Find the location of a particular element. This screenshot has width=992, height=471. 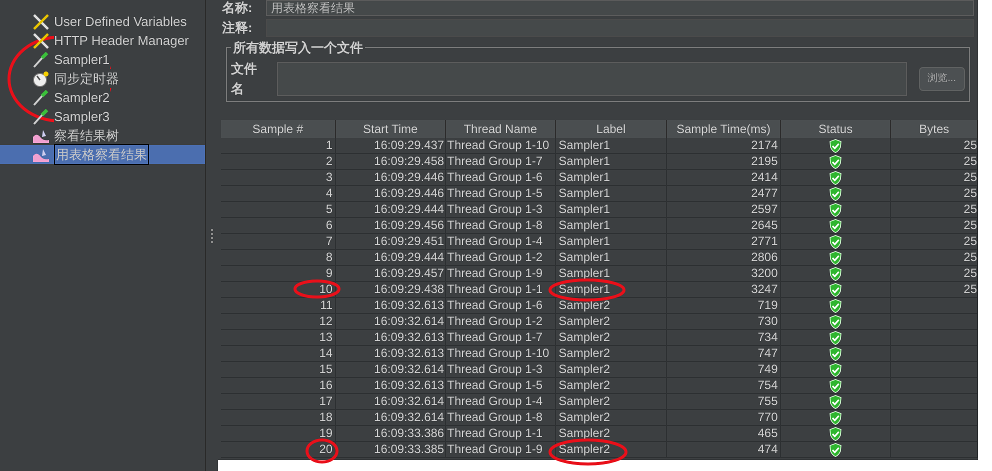

table-cell: 749 is located at coordinates (768, 369).